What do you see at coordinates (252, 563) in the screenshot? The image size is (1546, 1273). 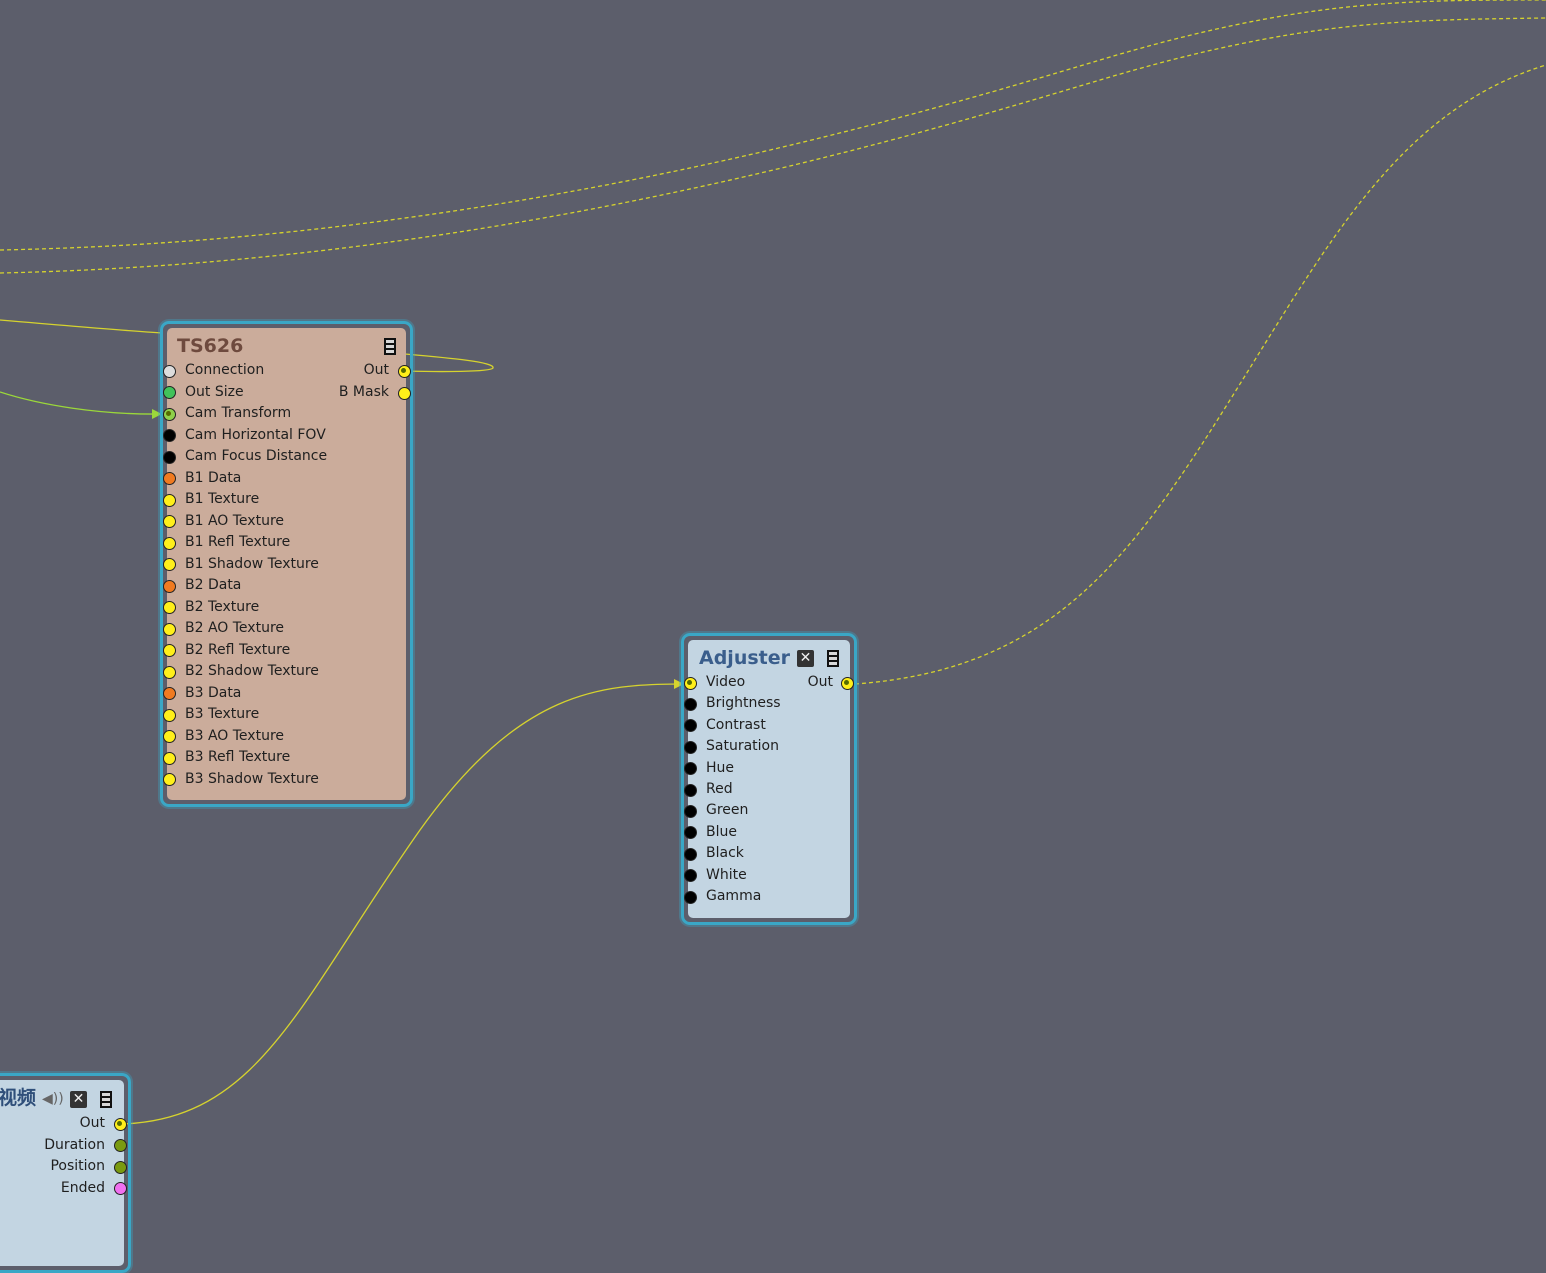 I see `input-label-b1-shadow-texture: B1 Shadow Texture` at bounding box center [252, 563].